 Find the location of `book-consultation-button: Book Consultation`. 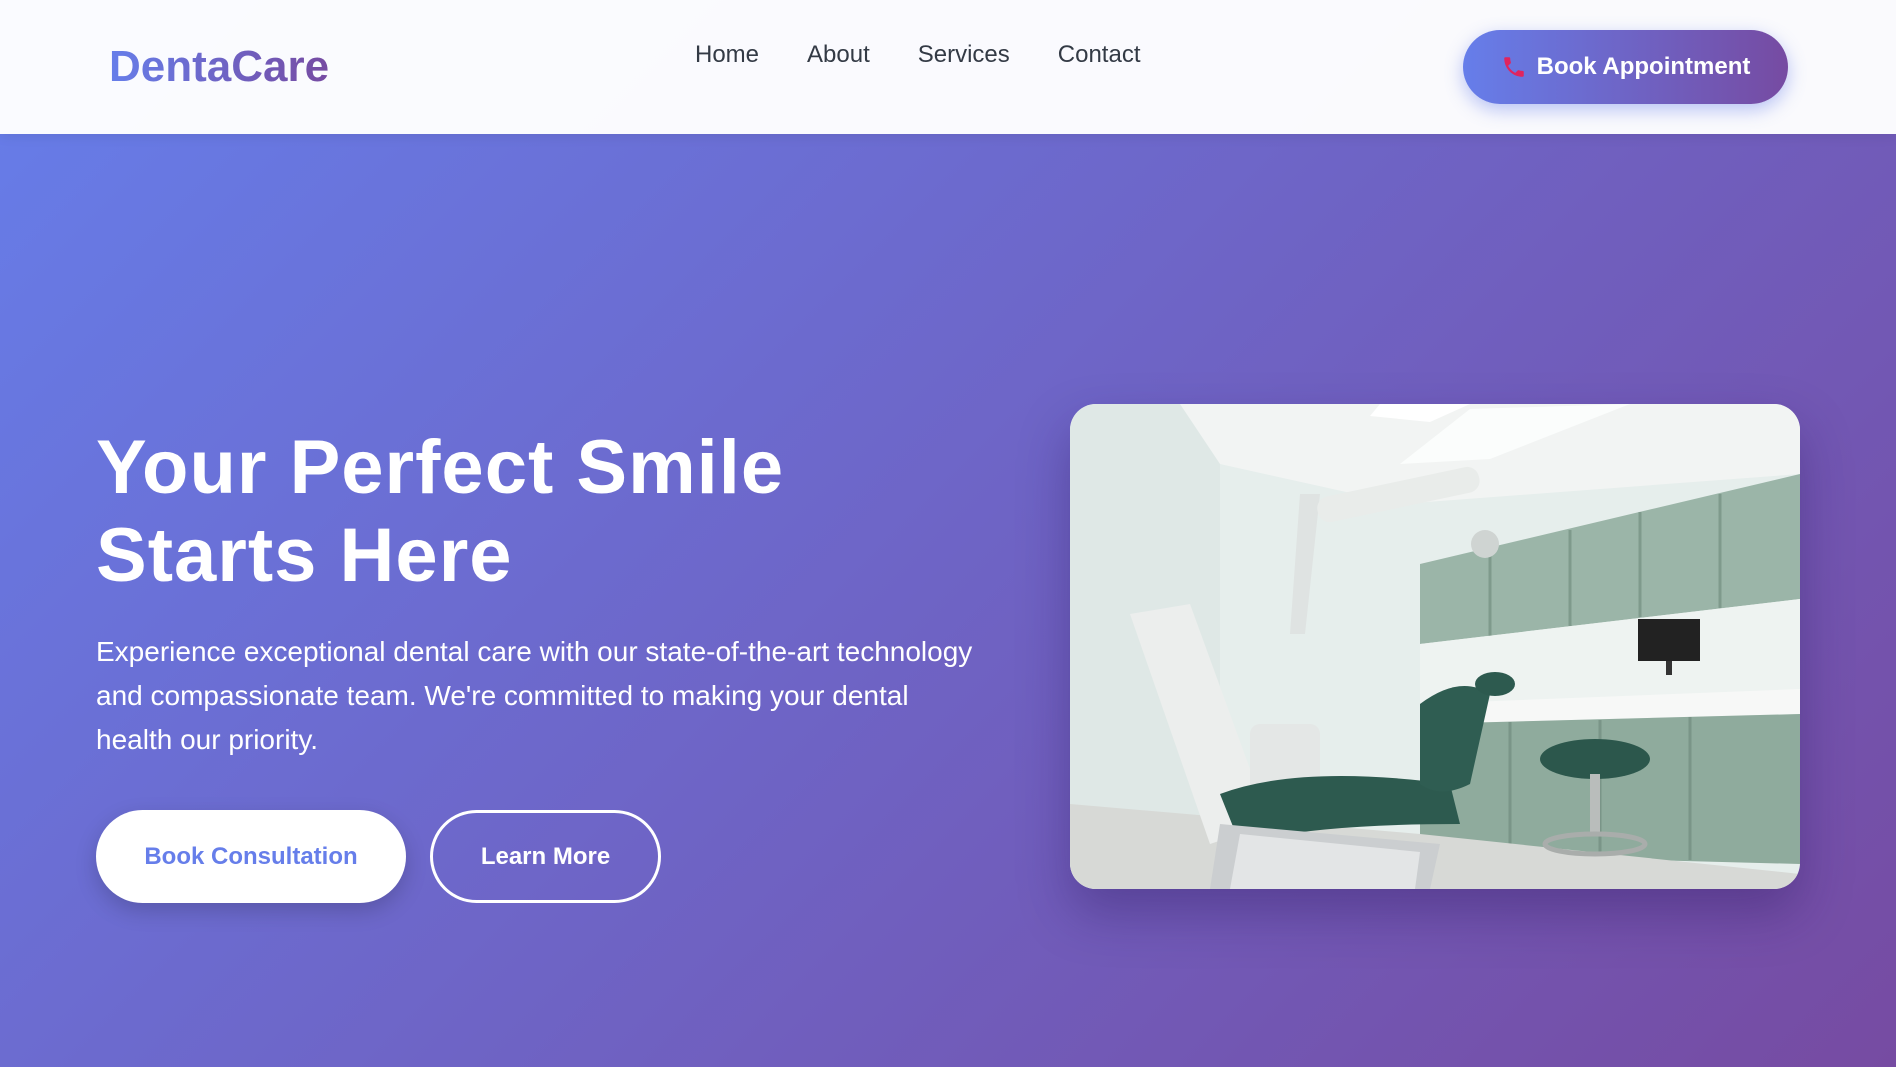

book-consultation-button: Book Consultation is located at coordinates (251, 856).